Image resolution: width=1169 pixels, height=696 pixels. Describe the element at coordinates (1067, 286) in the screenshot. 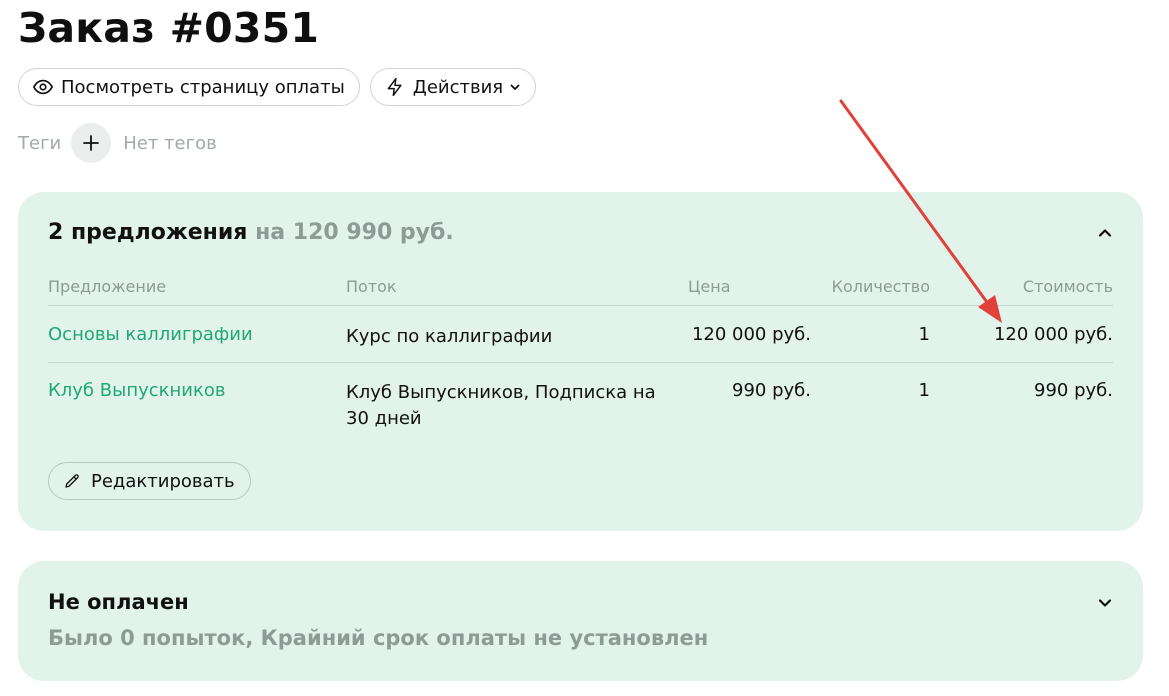

I see `column-header-cost: Стоимость` at that location.